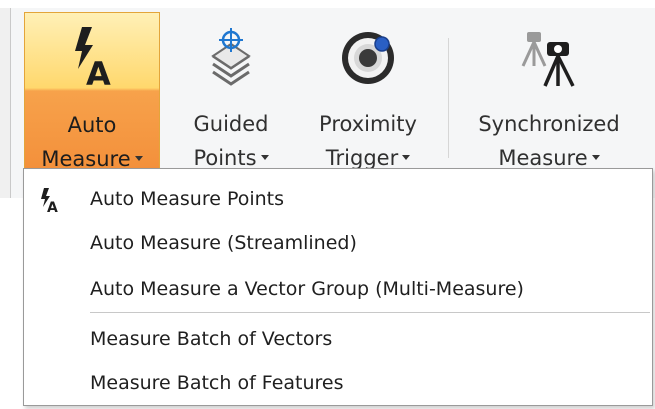  Describe the element at coordinates (368, 57) in the screenshot. I see `proximity-trigger-icon` at that location.